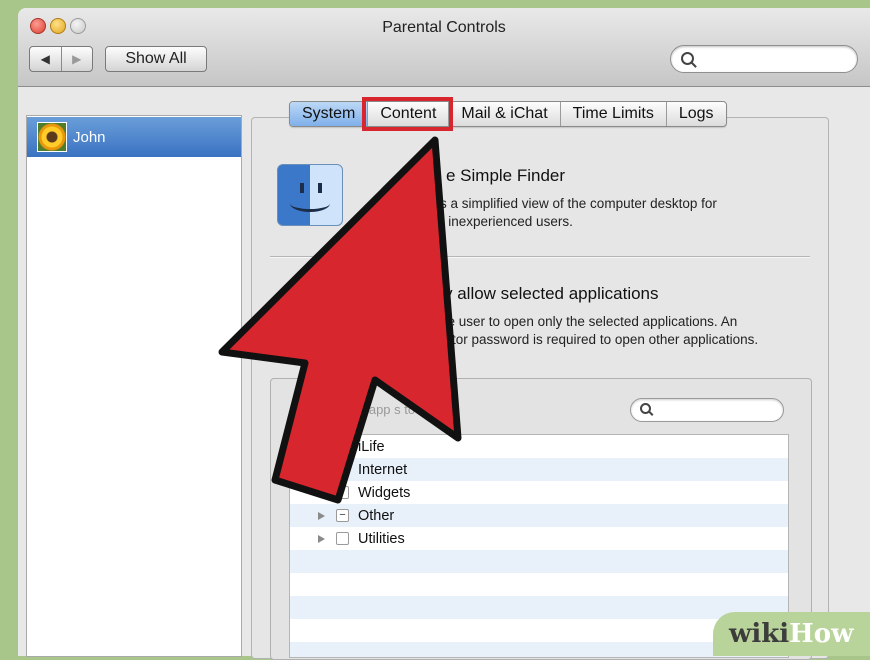  I want to click on tab-time-limits: Time Limits, so click(612, 114).